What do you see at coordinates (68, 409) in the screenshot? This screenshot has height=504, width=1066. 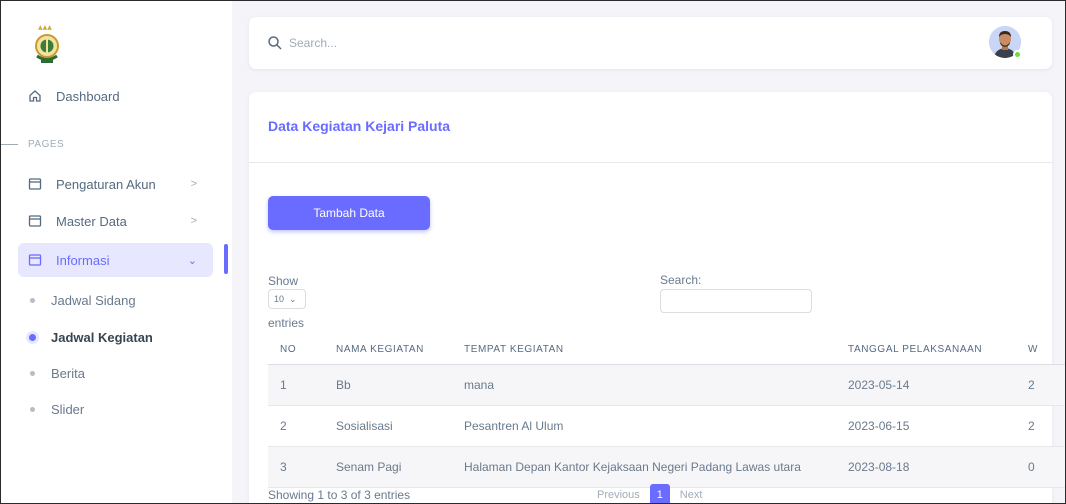 I see `subitem-label: Slider` at bounding box center [68, 409].